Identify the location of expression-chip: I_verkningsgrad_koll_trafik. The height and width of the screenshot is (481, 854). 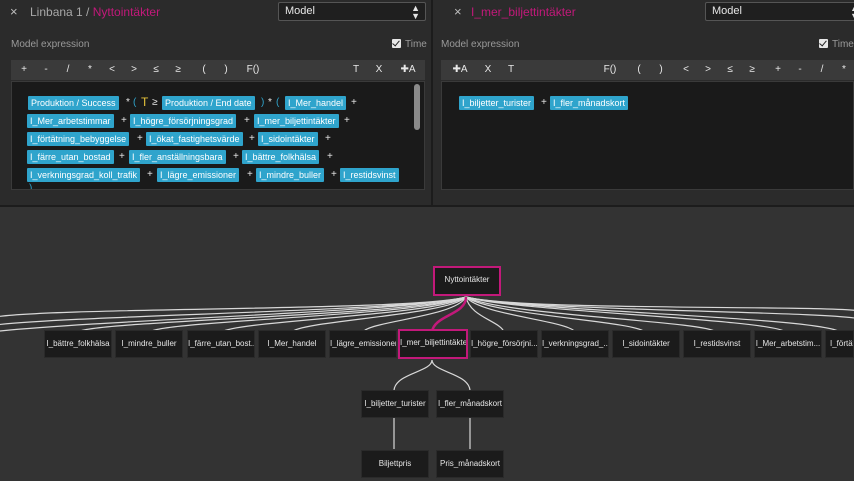
(84, 175).